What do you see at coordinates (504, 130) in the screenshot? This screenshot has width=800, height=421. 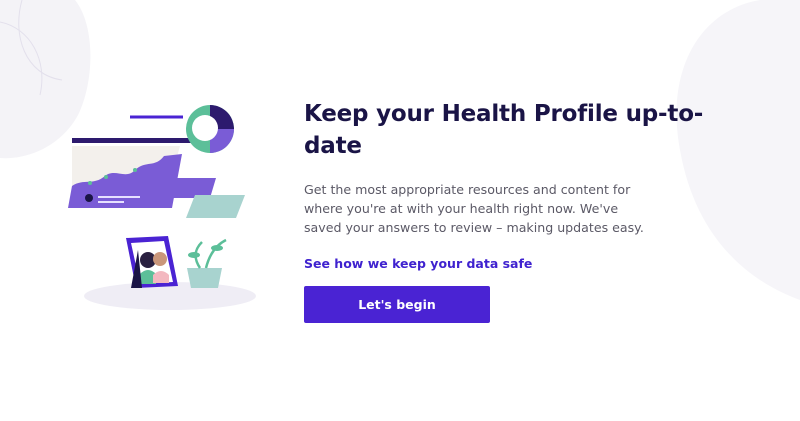 I see `page-title: Keep your Health Profile up-to-date` at bounding box center [504, 130].